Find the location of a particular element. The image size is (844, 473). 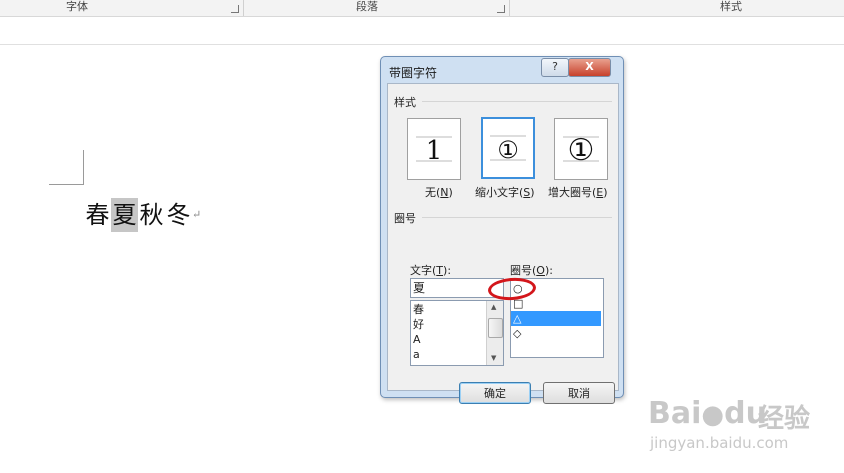

style-shrink-preview-icon: ① is located at coordinates (508, 149).